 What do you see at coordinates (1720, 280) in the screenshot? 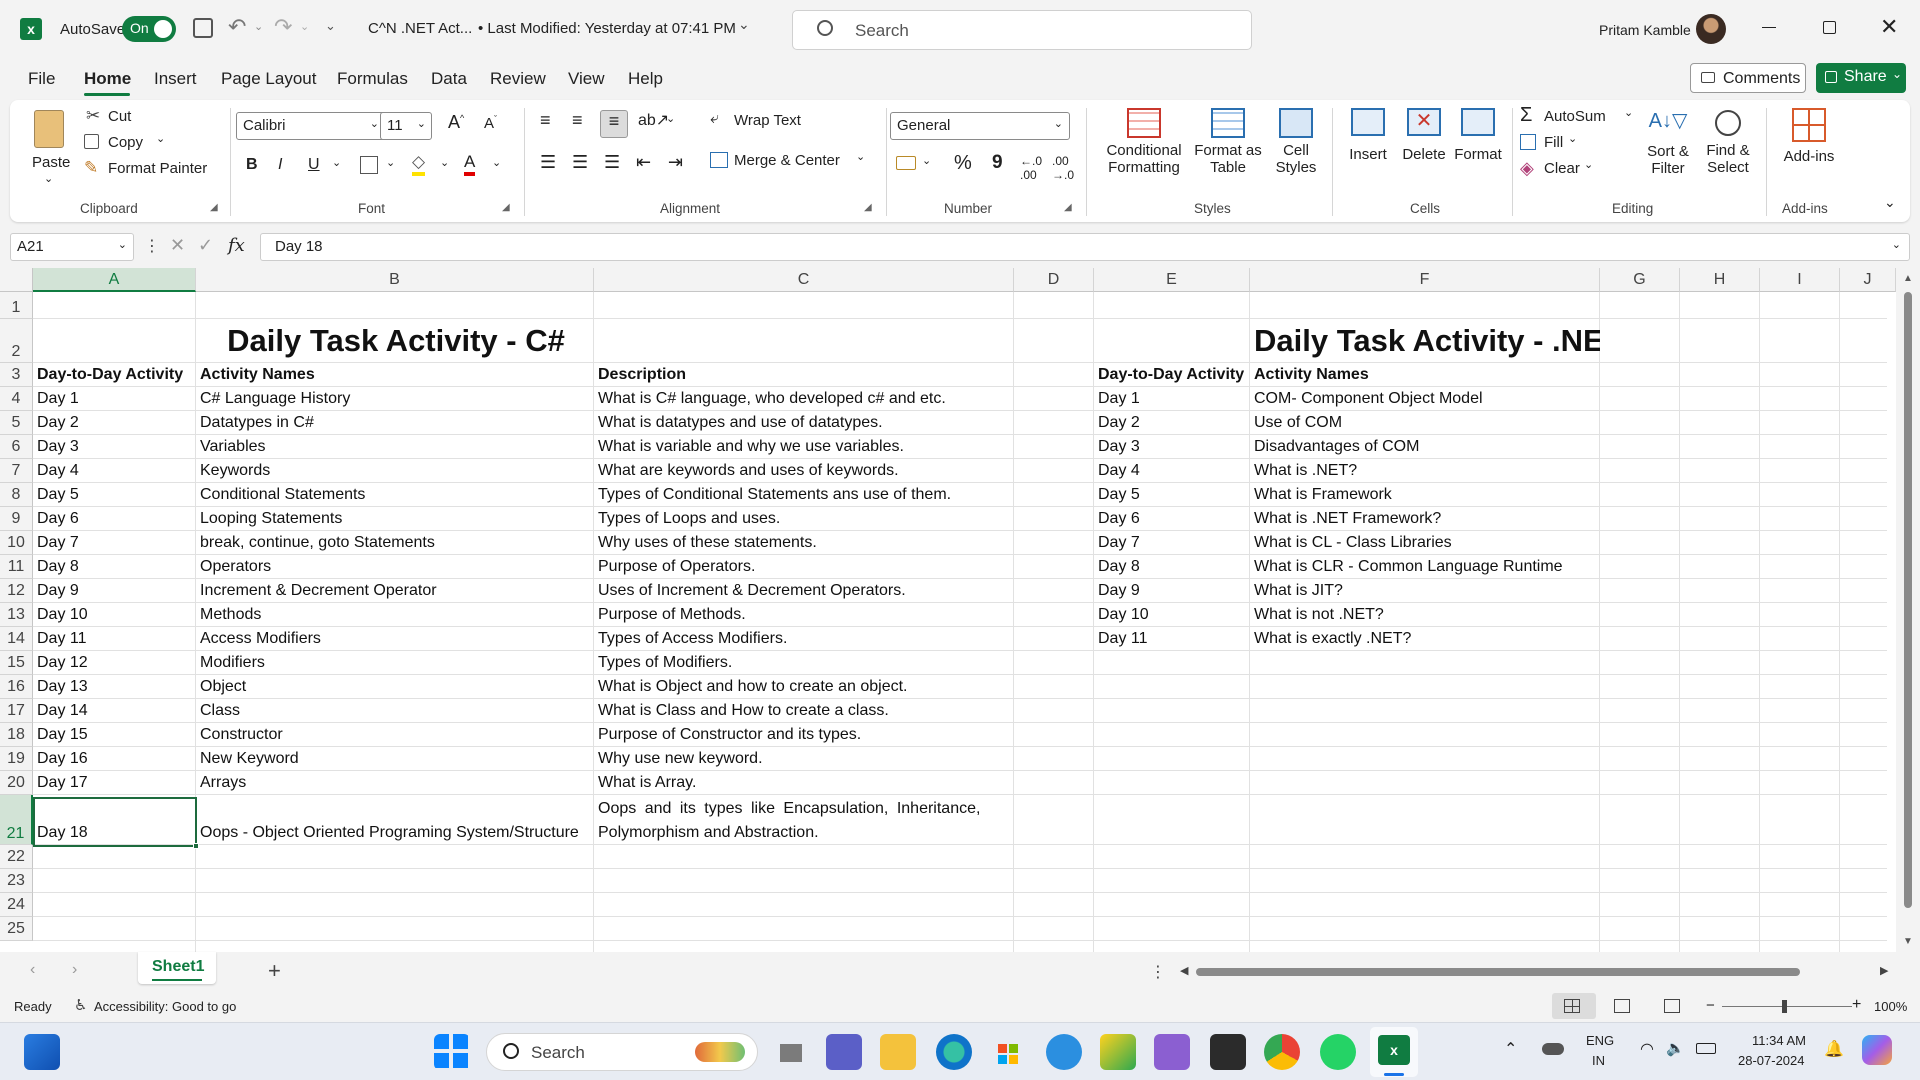
I see `column-header-h: H` at bounding box center [1720, 280].